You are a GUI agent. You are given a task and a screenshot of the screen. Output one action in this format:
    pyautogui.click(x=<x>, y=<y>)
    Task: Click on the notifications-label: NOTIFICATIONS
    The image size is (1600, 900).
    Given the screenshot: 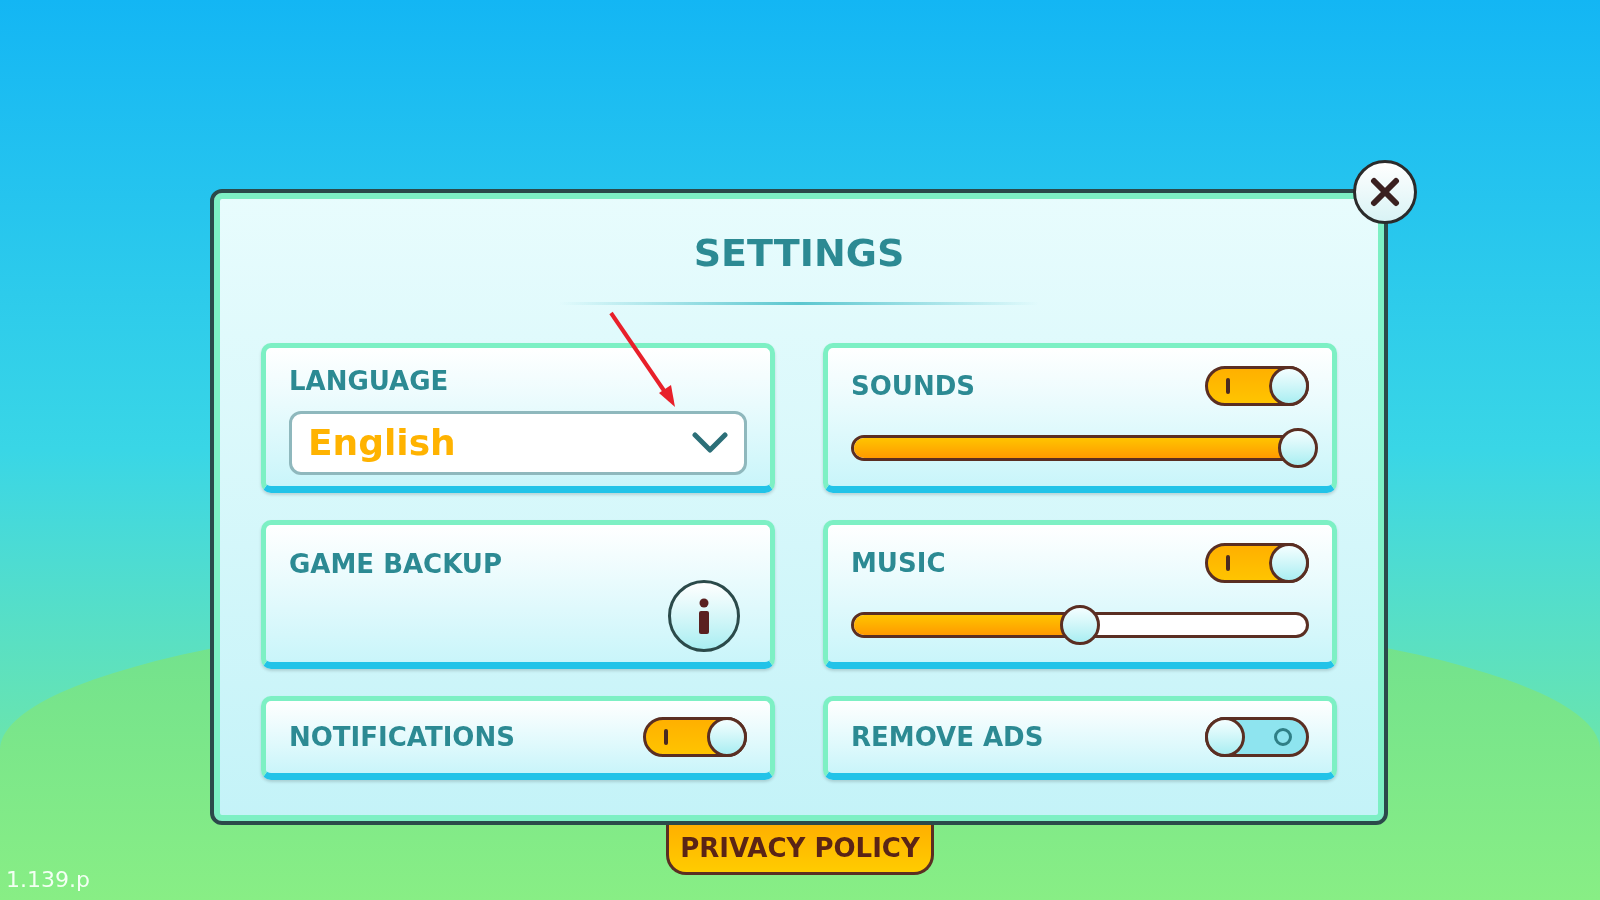 What is the action you would take?
    pyautogui.click(x=402, y=737)
    